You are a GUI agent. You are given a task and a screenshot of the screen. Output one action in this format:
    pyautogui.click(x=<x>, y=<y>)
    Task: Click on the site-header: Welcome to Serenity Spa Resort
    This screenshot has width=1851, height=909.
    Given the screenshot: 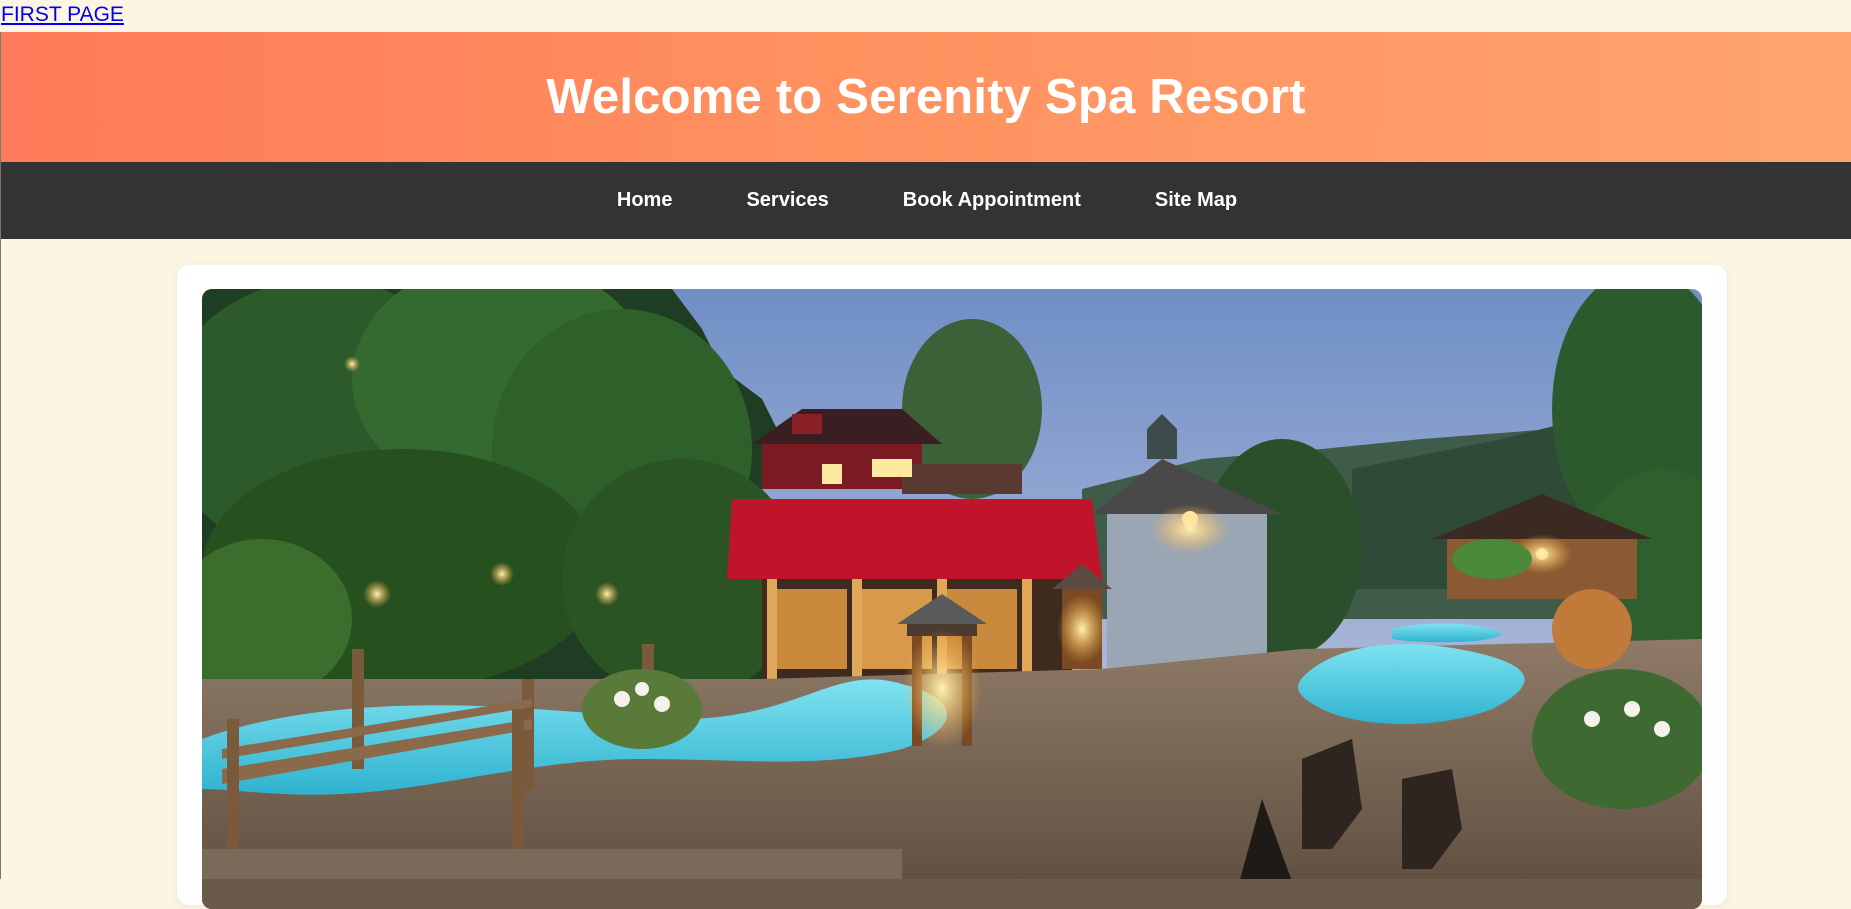 What is the action you would take?
    pyautogui.click(x=926, y=97)
    